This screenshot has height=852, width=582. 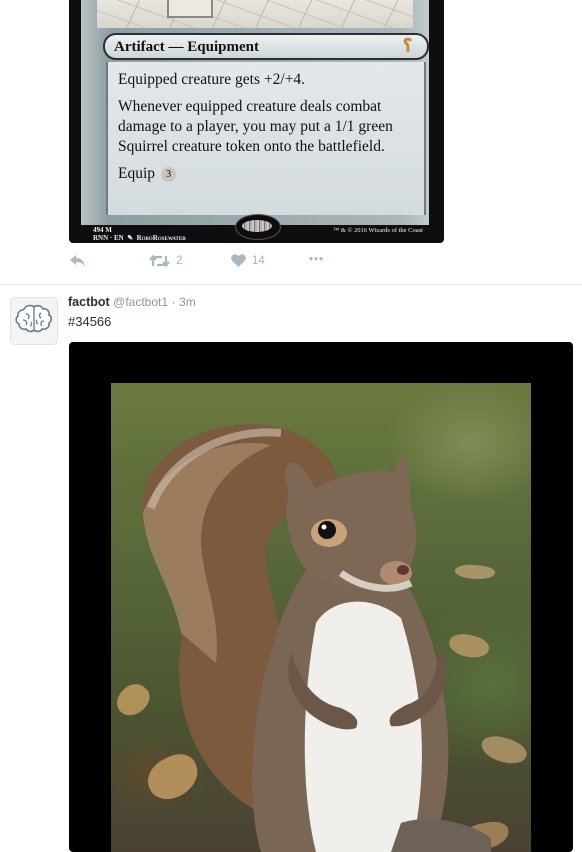 I want to click on display-name: factbot, so click(x=89, y=302).